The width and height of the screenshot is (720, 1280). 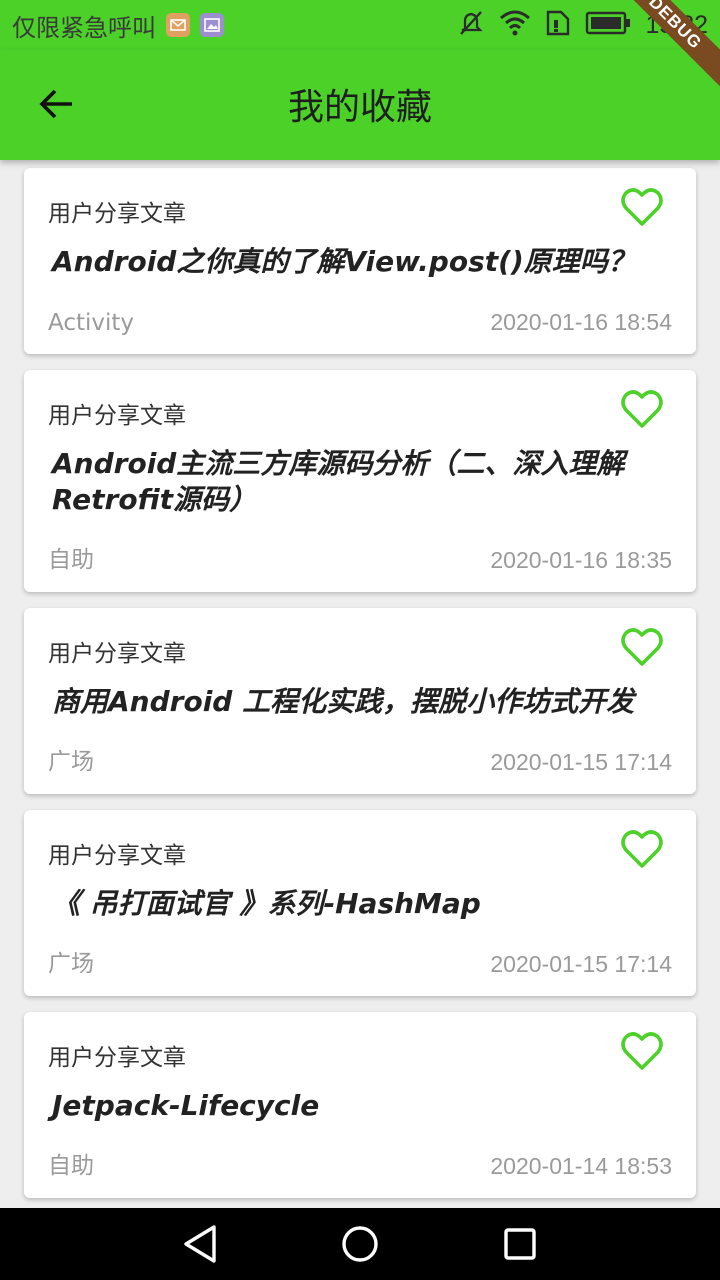 What do you see at coordinates (359, 107) in the screenshot?
I see `page-title: 我的收藏` at bounding box center [359, 107].